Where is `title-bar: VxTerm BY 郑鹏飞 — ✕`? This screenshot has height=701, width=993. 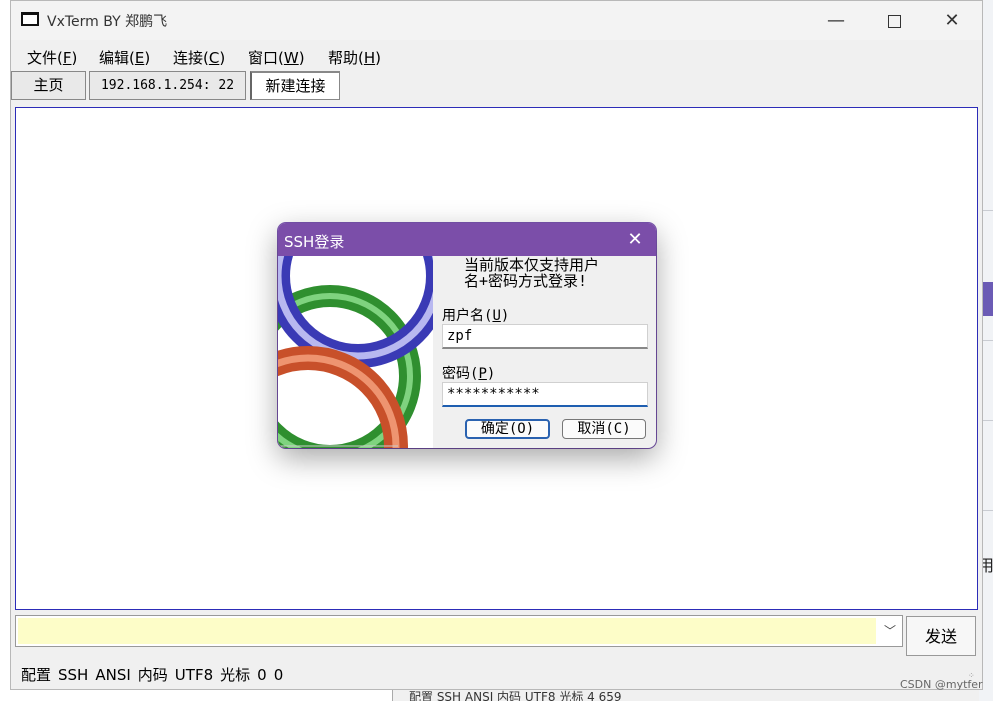
title-bar: VxTerm BY 郑鹏飞 — ✕ is located at coordinates (496, 20).